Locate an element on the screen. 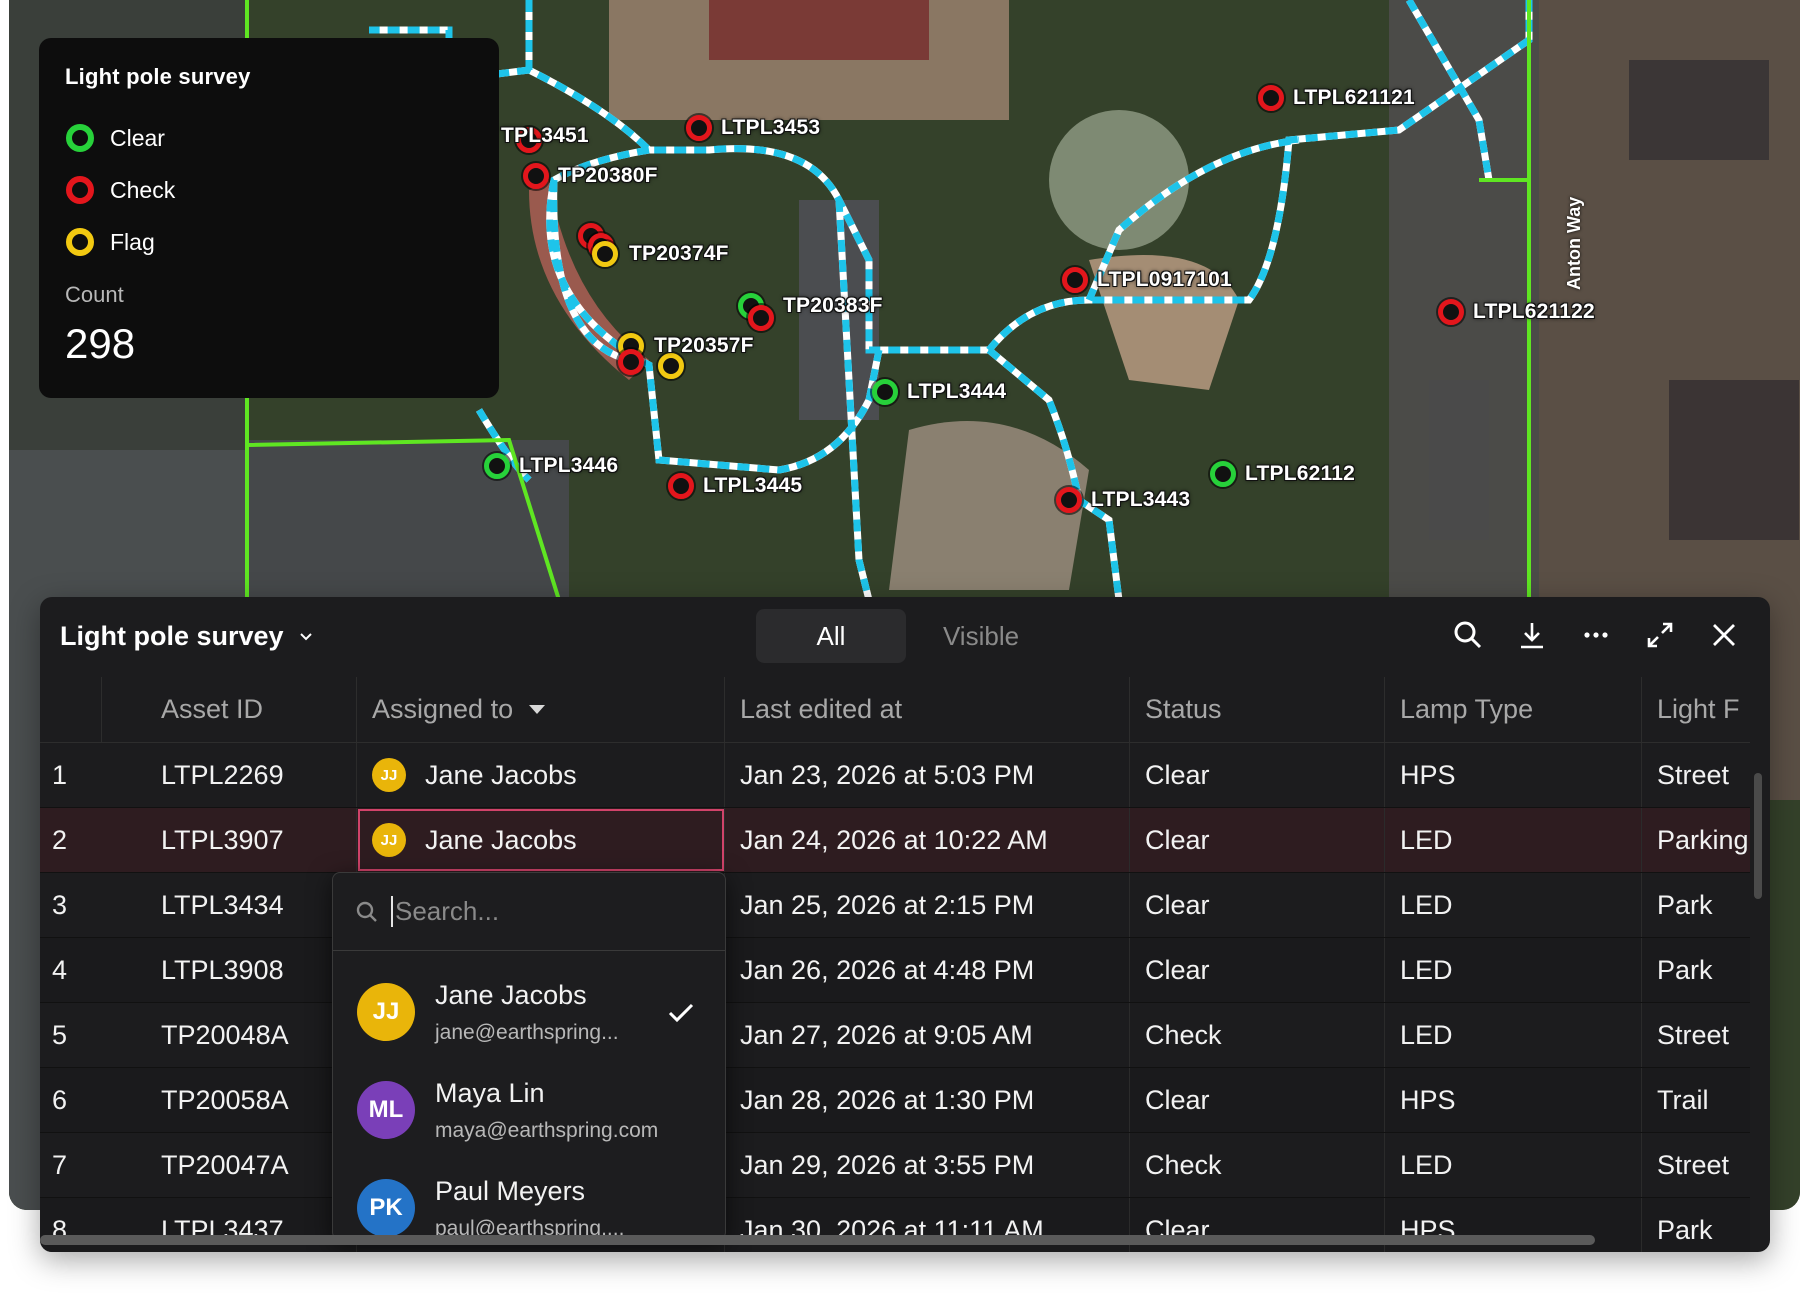  horizontal-scrollbar is located at coordinates (817, 1240).